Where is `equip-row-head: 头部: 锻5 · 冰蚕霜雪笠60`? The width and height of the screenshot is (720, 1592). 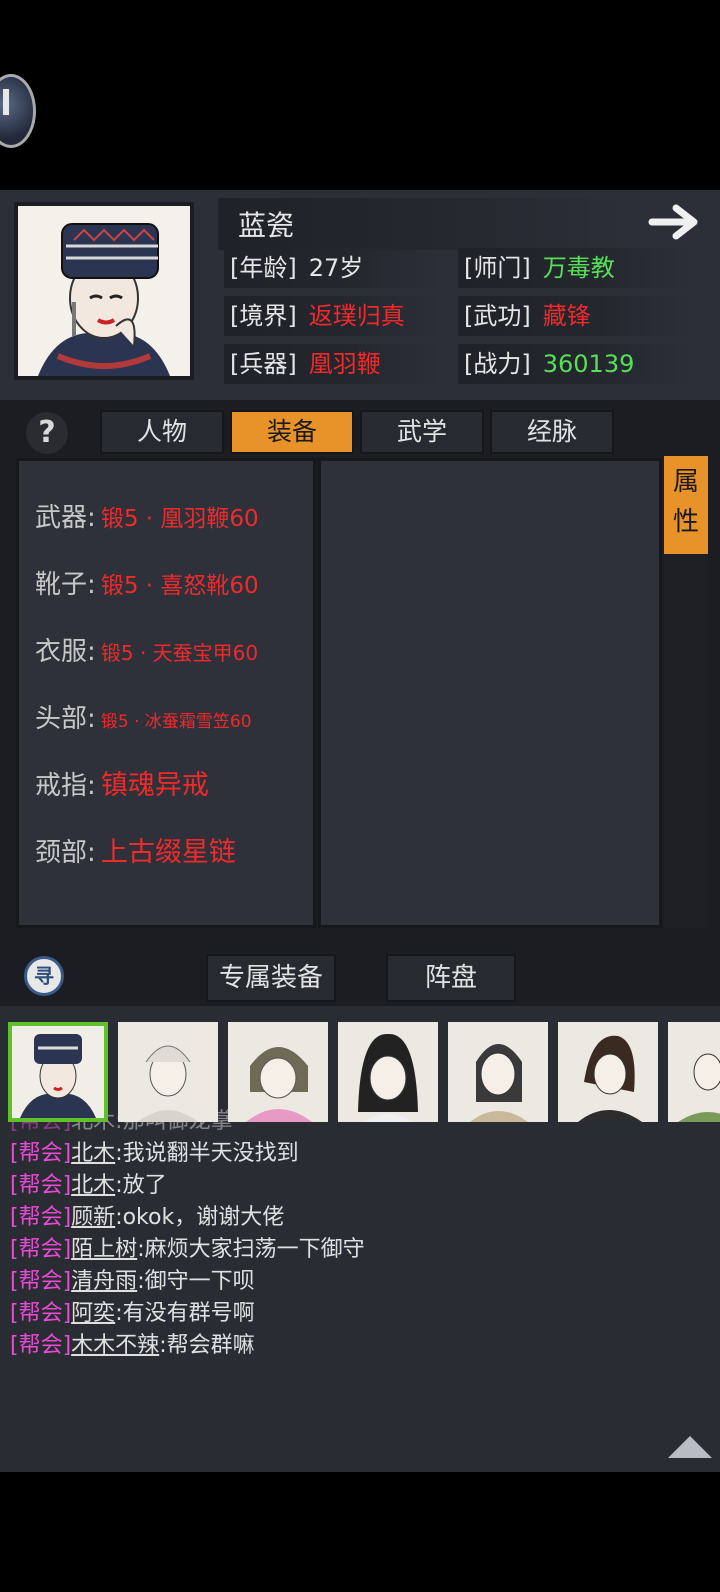 equip-row-head: 头部: 锻5 · 冰蚕霜雪笠60 is located at coordinates (143, 719).